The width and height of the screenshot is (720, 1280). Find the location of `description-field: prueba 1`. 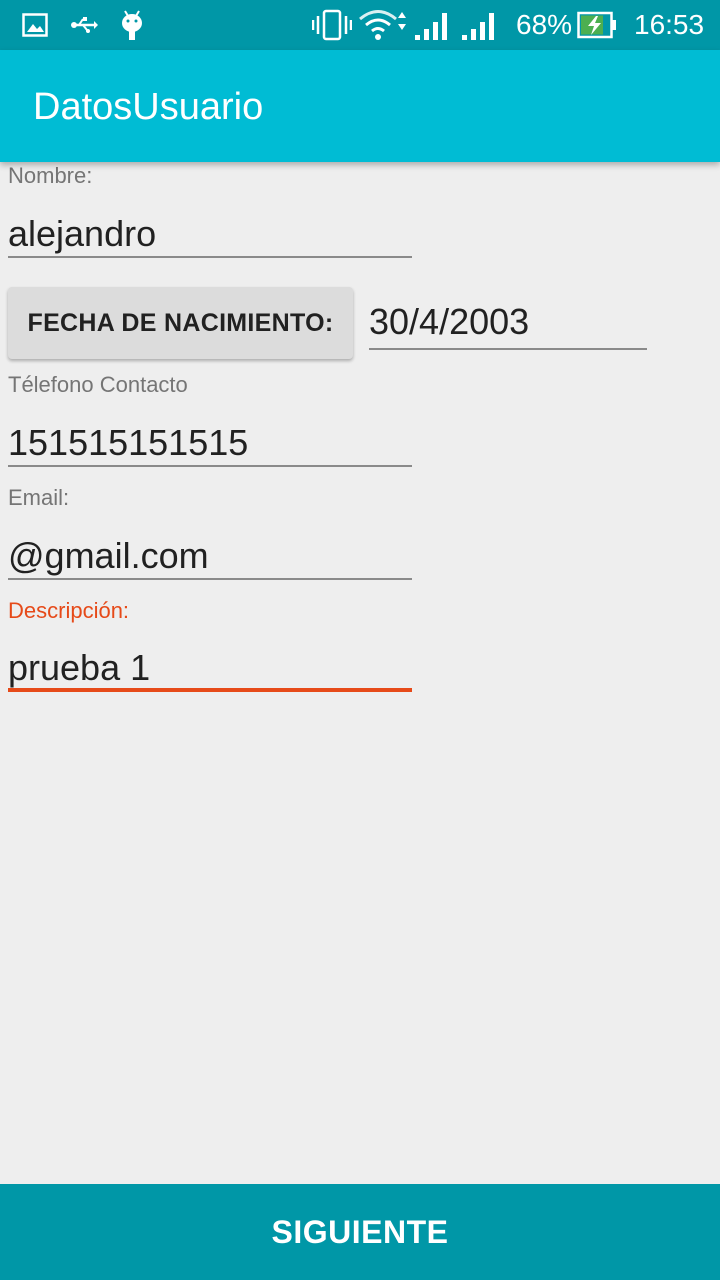

description-field: prueba 1 is located at coordinates (210, 670).